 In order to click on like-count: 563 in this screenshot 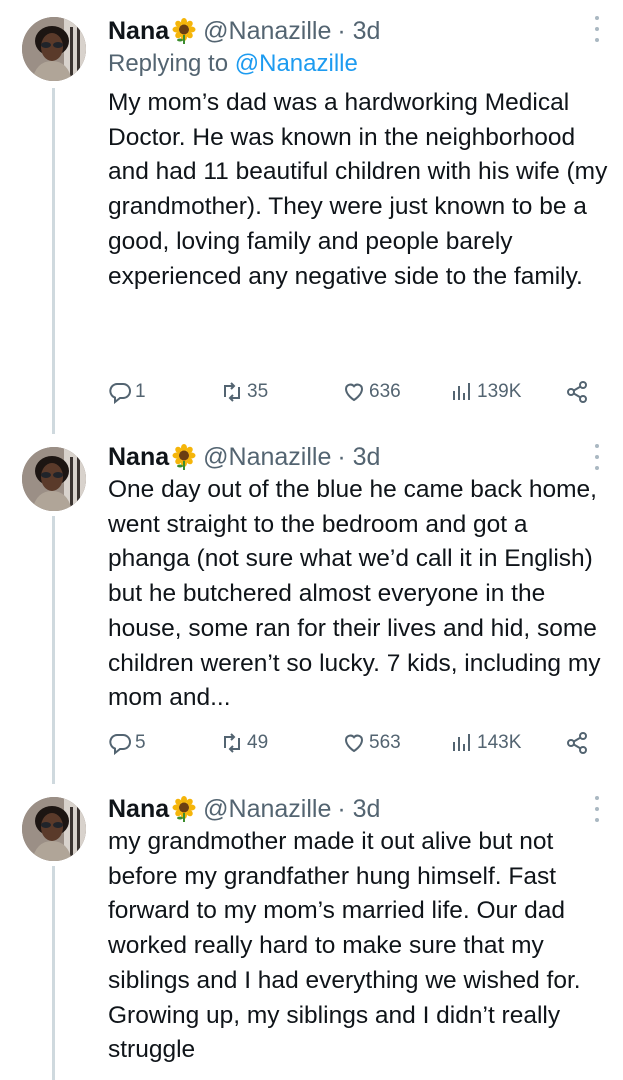, I will do `click(385, 742)`.